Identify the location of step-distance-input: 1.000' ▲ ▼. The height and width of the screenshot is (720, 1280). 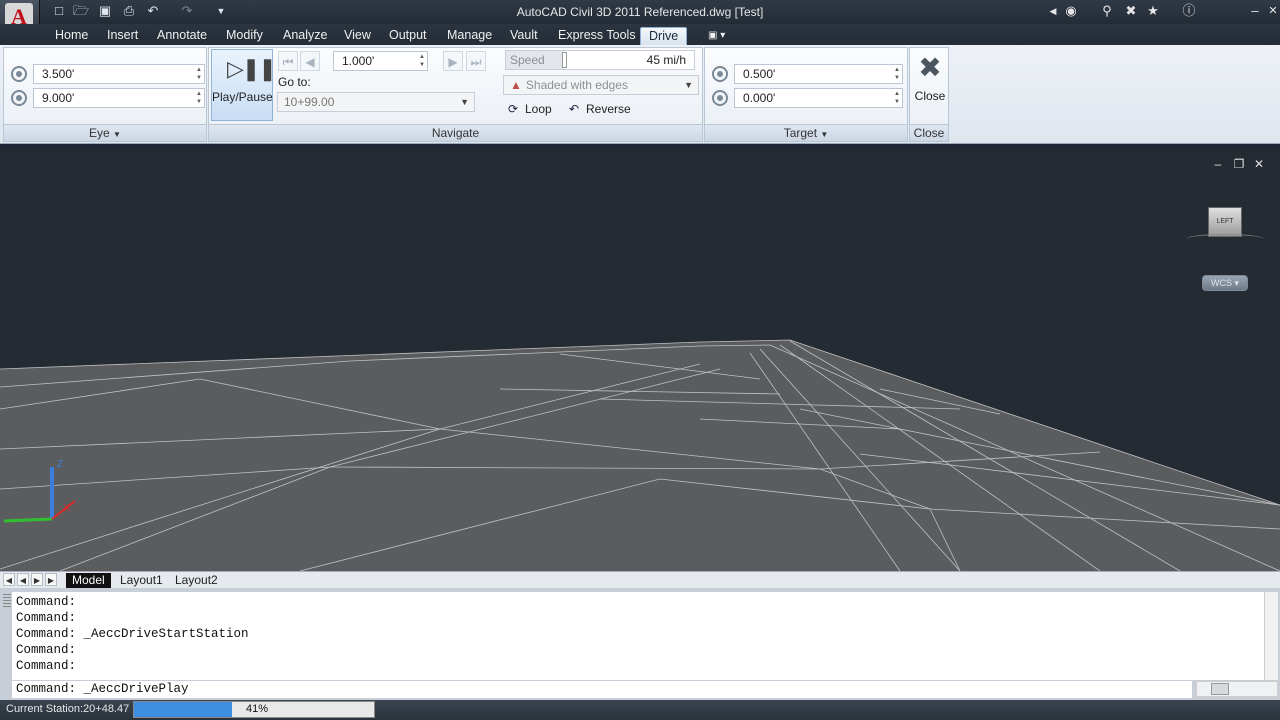
(380, 61).